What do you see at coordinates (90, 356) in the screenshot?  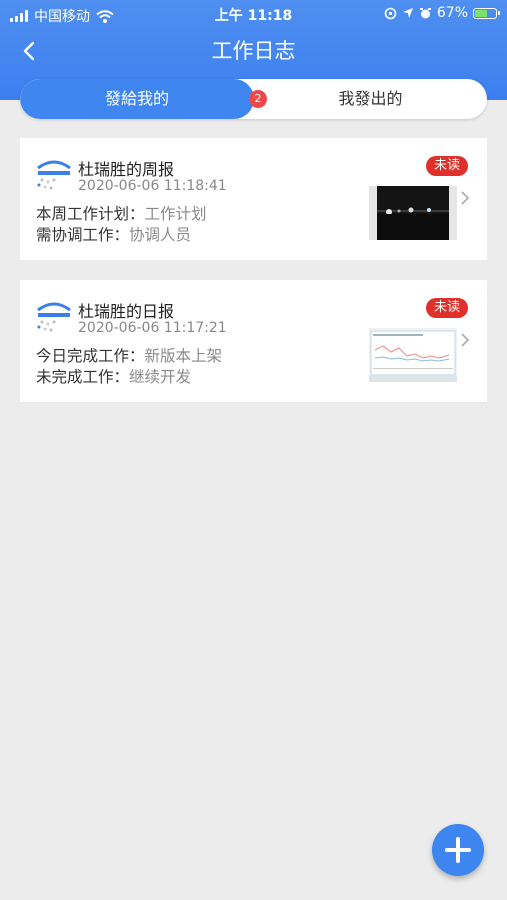 I see `log-line-label: 今日完成工作：` at bounding box center [90, 356].